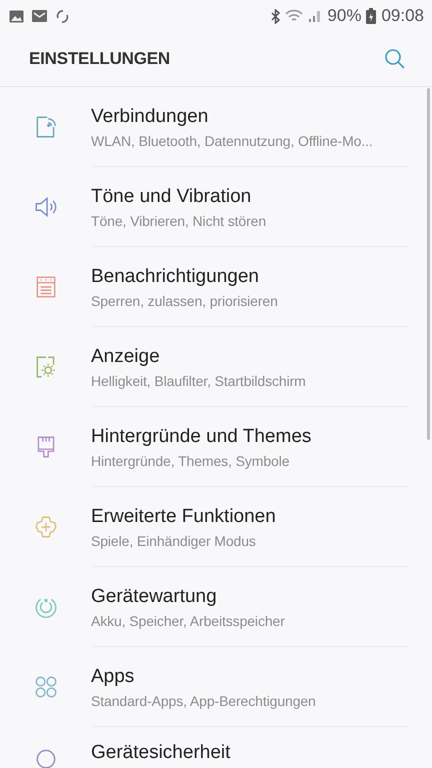  Describe the element at coordinates (371, 16) in the screenshot. I see `battery-icon` at that location.